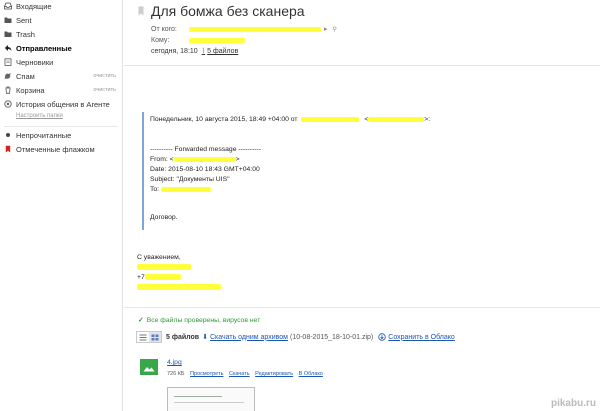  What do you see at coordinates (203, 51) in the screenshot?
I see `paperclip-icon: ⌇` at bounding box center [203, 51].